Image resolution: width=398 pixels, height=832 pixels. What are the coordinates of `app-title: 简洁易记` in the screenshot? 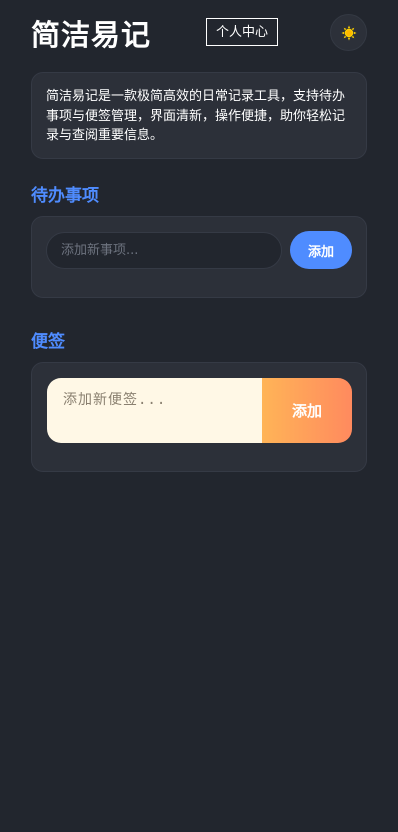 It's located at (91, 35).